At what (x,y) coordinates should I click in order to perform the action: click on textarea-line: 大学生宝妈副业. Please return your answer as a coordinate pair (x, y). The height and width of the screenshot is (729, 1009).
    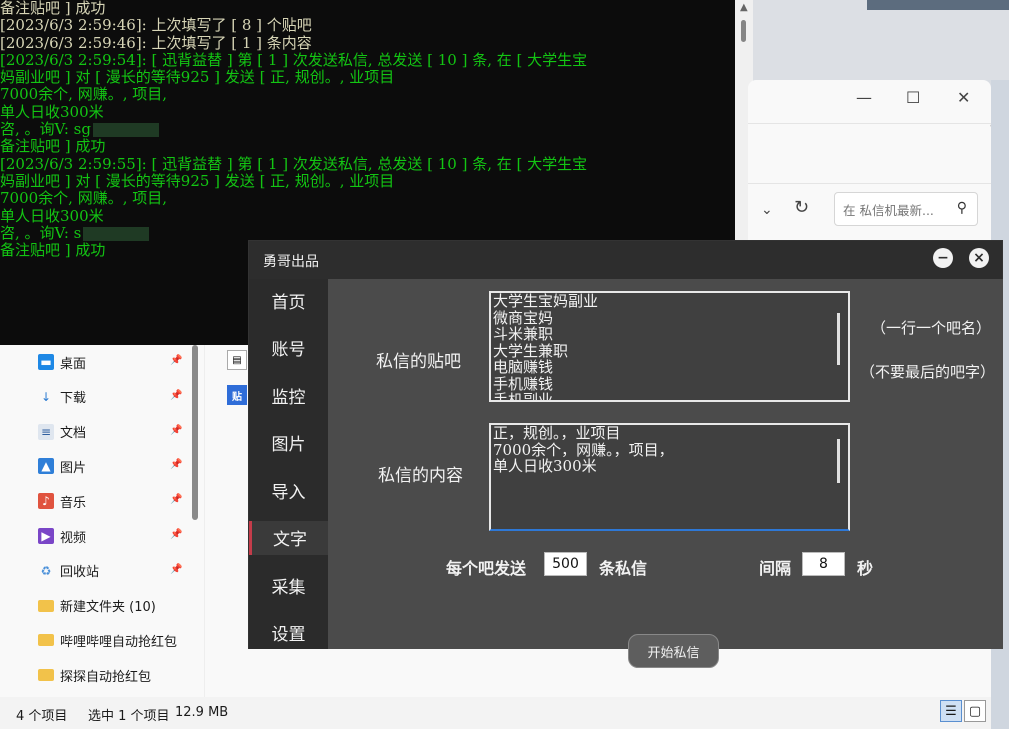
    Looking at the image, I should click on (546, 301).